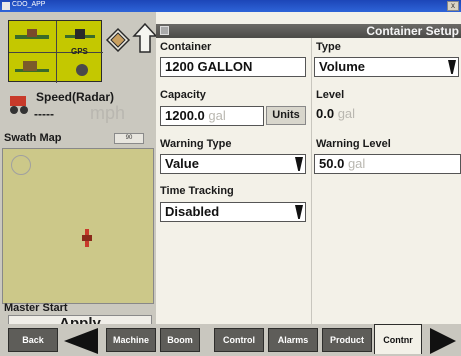  I want to click on level-label: Level, so click(330, 95).